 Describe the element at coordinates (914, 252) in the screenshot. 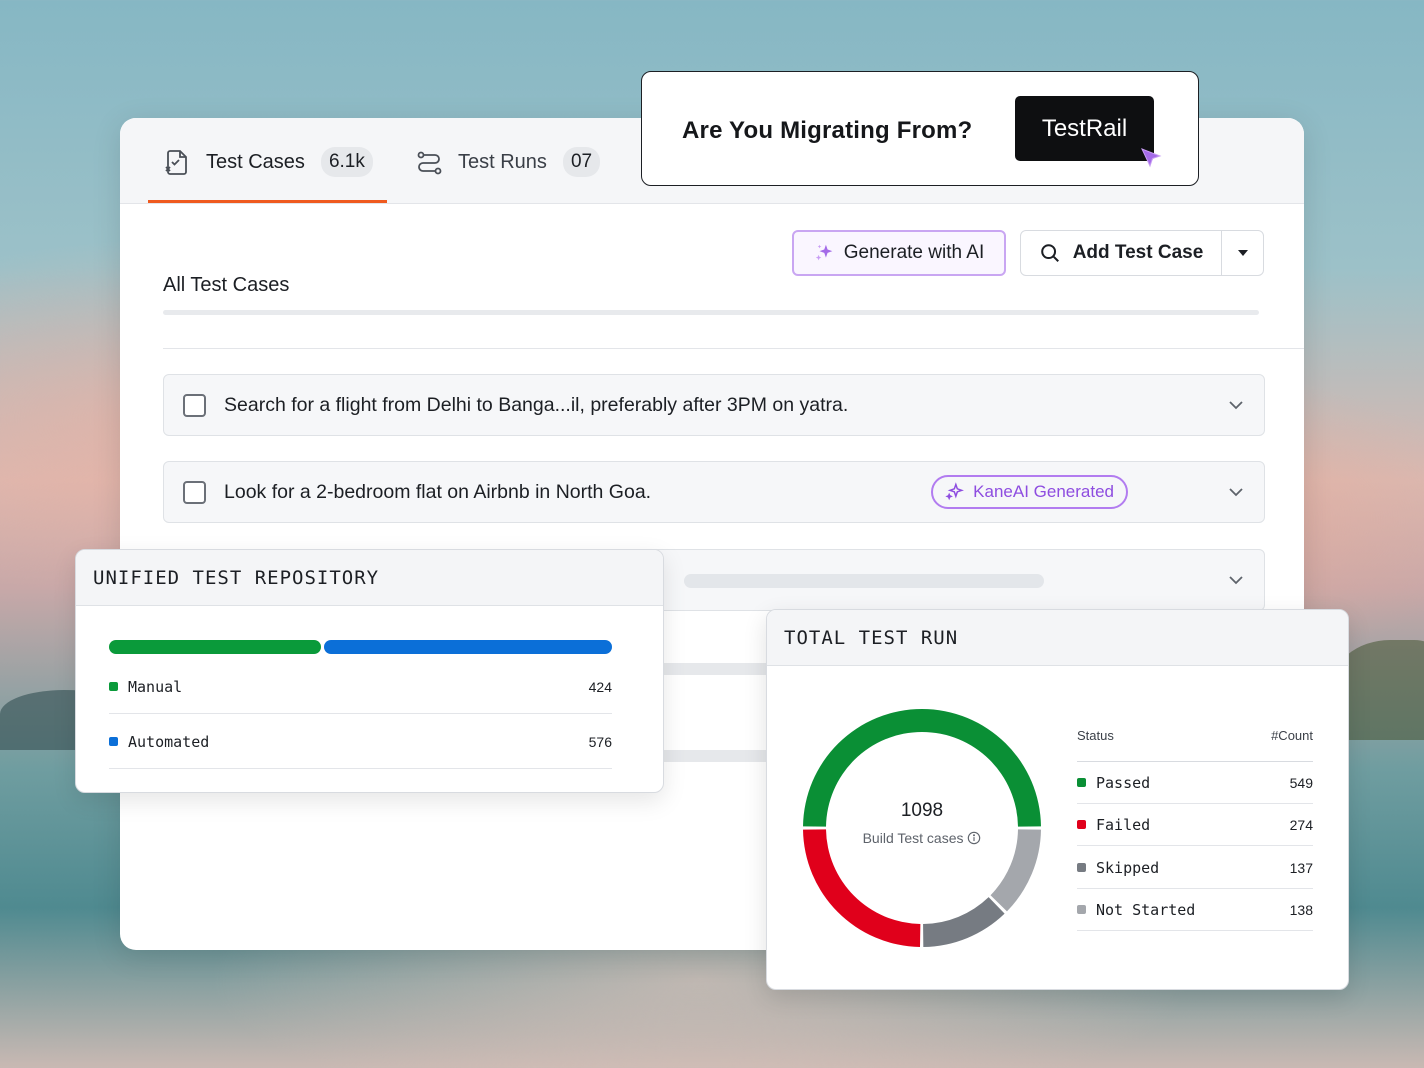

I see `generate-with-ai-label: Generate with AI` at that location.